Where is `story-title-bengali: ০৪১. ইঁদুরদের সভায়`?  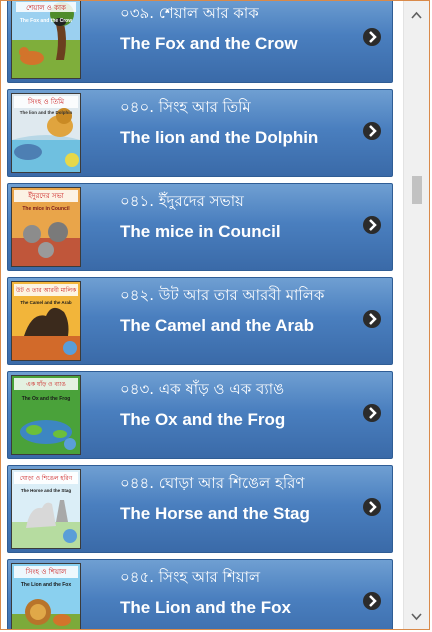
story-title-bengali: ০৪১. ইঁদুরদের সভায় is located at coordinates (182, 201).